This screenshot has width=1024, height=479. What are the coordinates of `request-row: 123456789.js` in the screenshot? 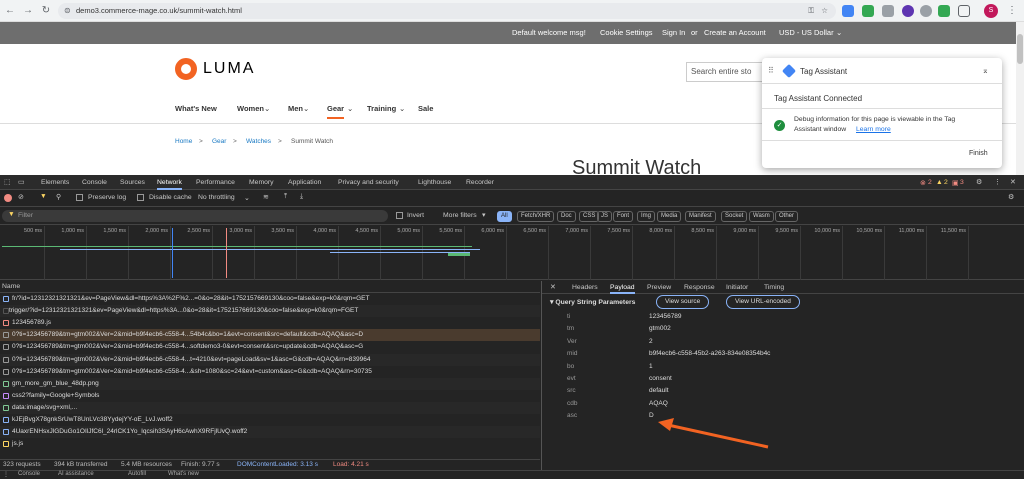 It's located at (270, 323).